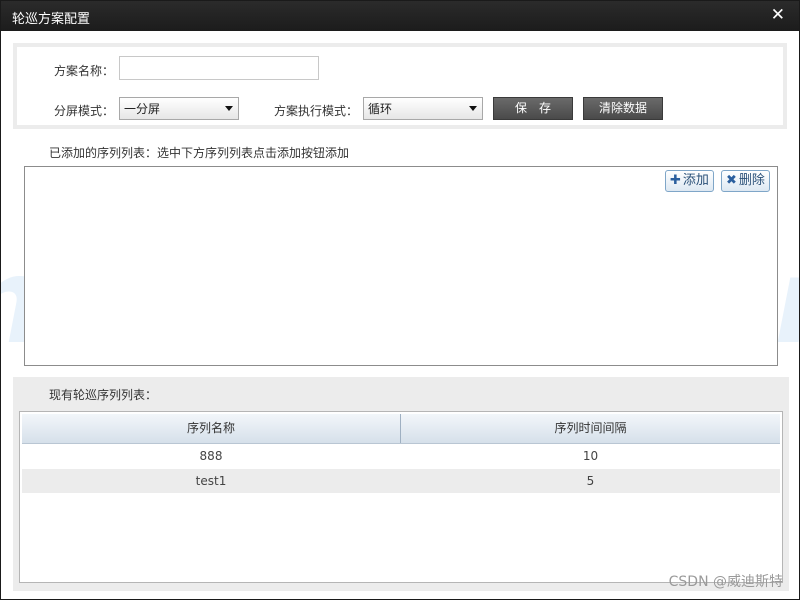  What do you see at coordinates (51, 19) in the screenshot?
I see `window-title: 轮巡方案配置` at bounding box center [51, 19].